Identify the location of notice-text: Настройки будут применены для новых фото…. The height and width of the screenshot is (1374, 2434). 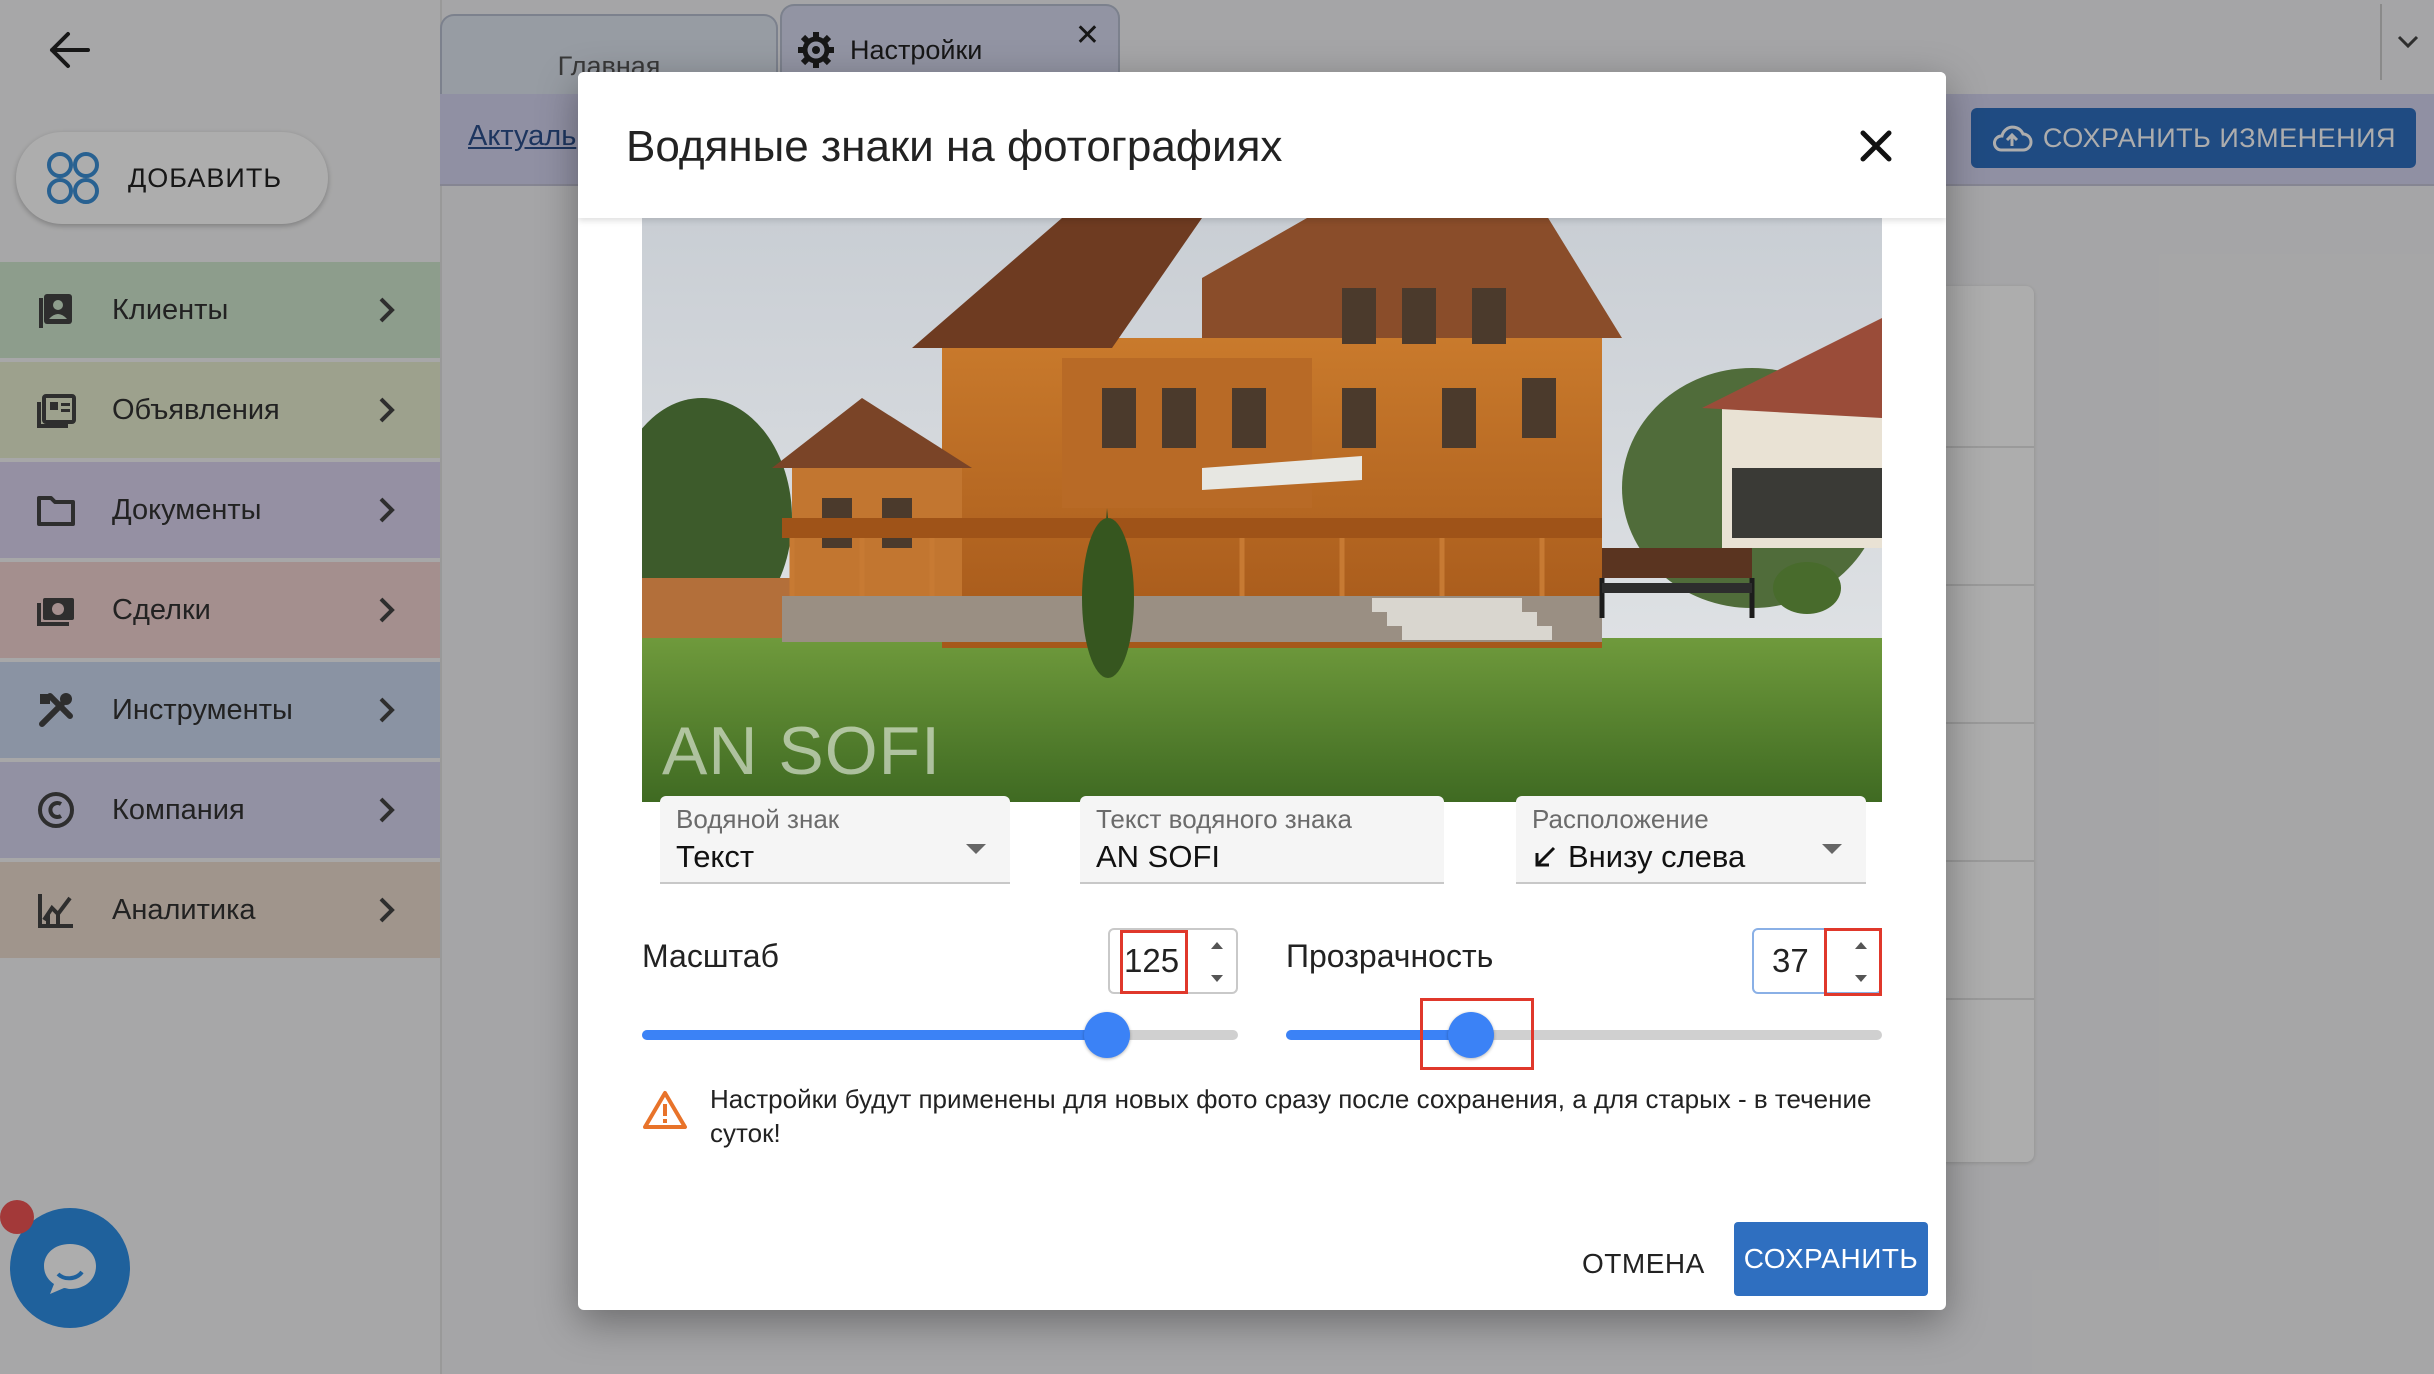
(1291, 1116).